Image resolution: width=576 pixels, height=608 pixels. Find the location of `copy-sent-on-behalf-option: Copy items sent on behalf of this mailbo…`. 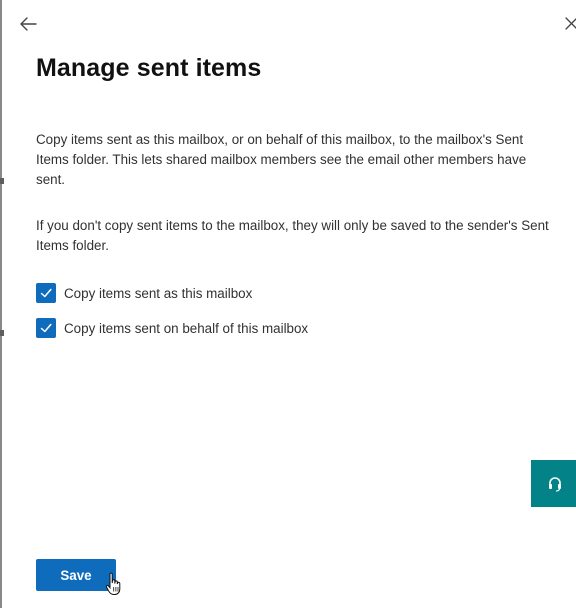

copy-sent-on-behalf-option: Copy items sent on behalf of this mailbo… is located at coordinates (172, 328).